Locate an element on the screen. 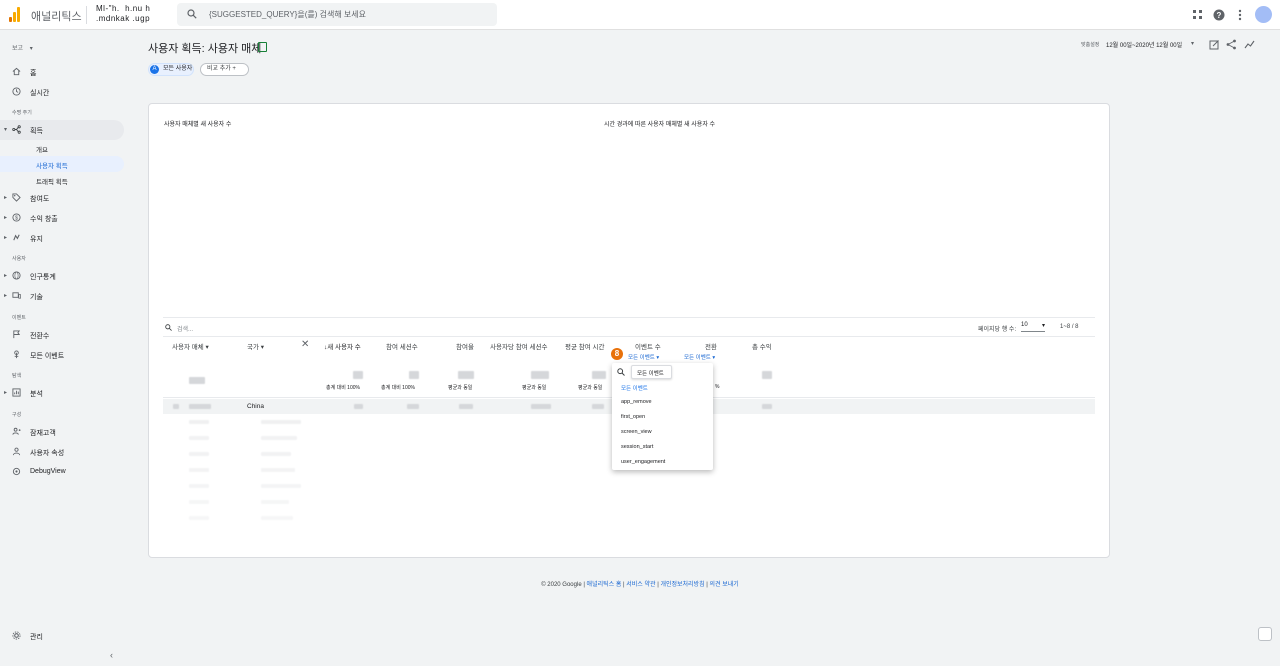  sidebar-item-debugview: DebugView is located at coordinates (62, 472).